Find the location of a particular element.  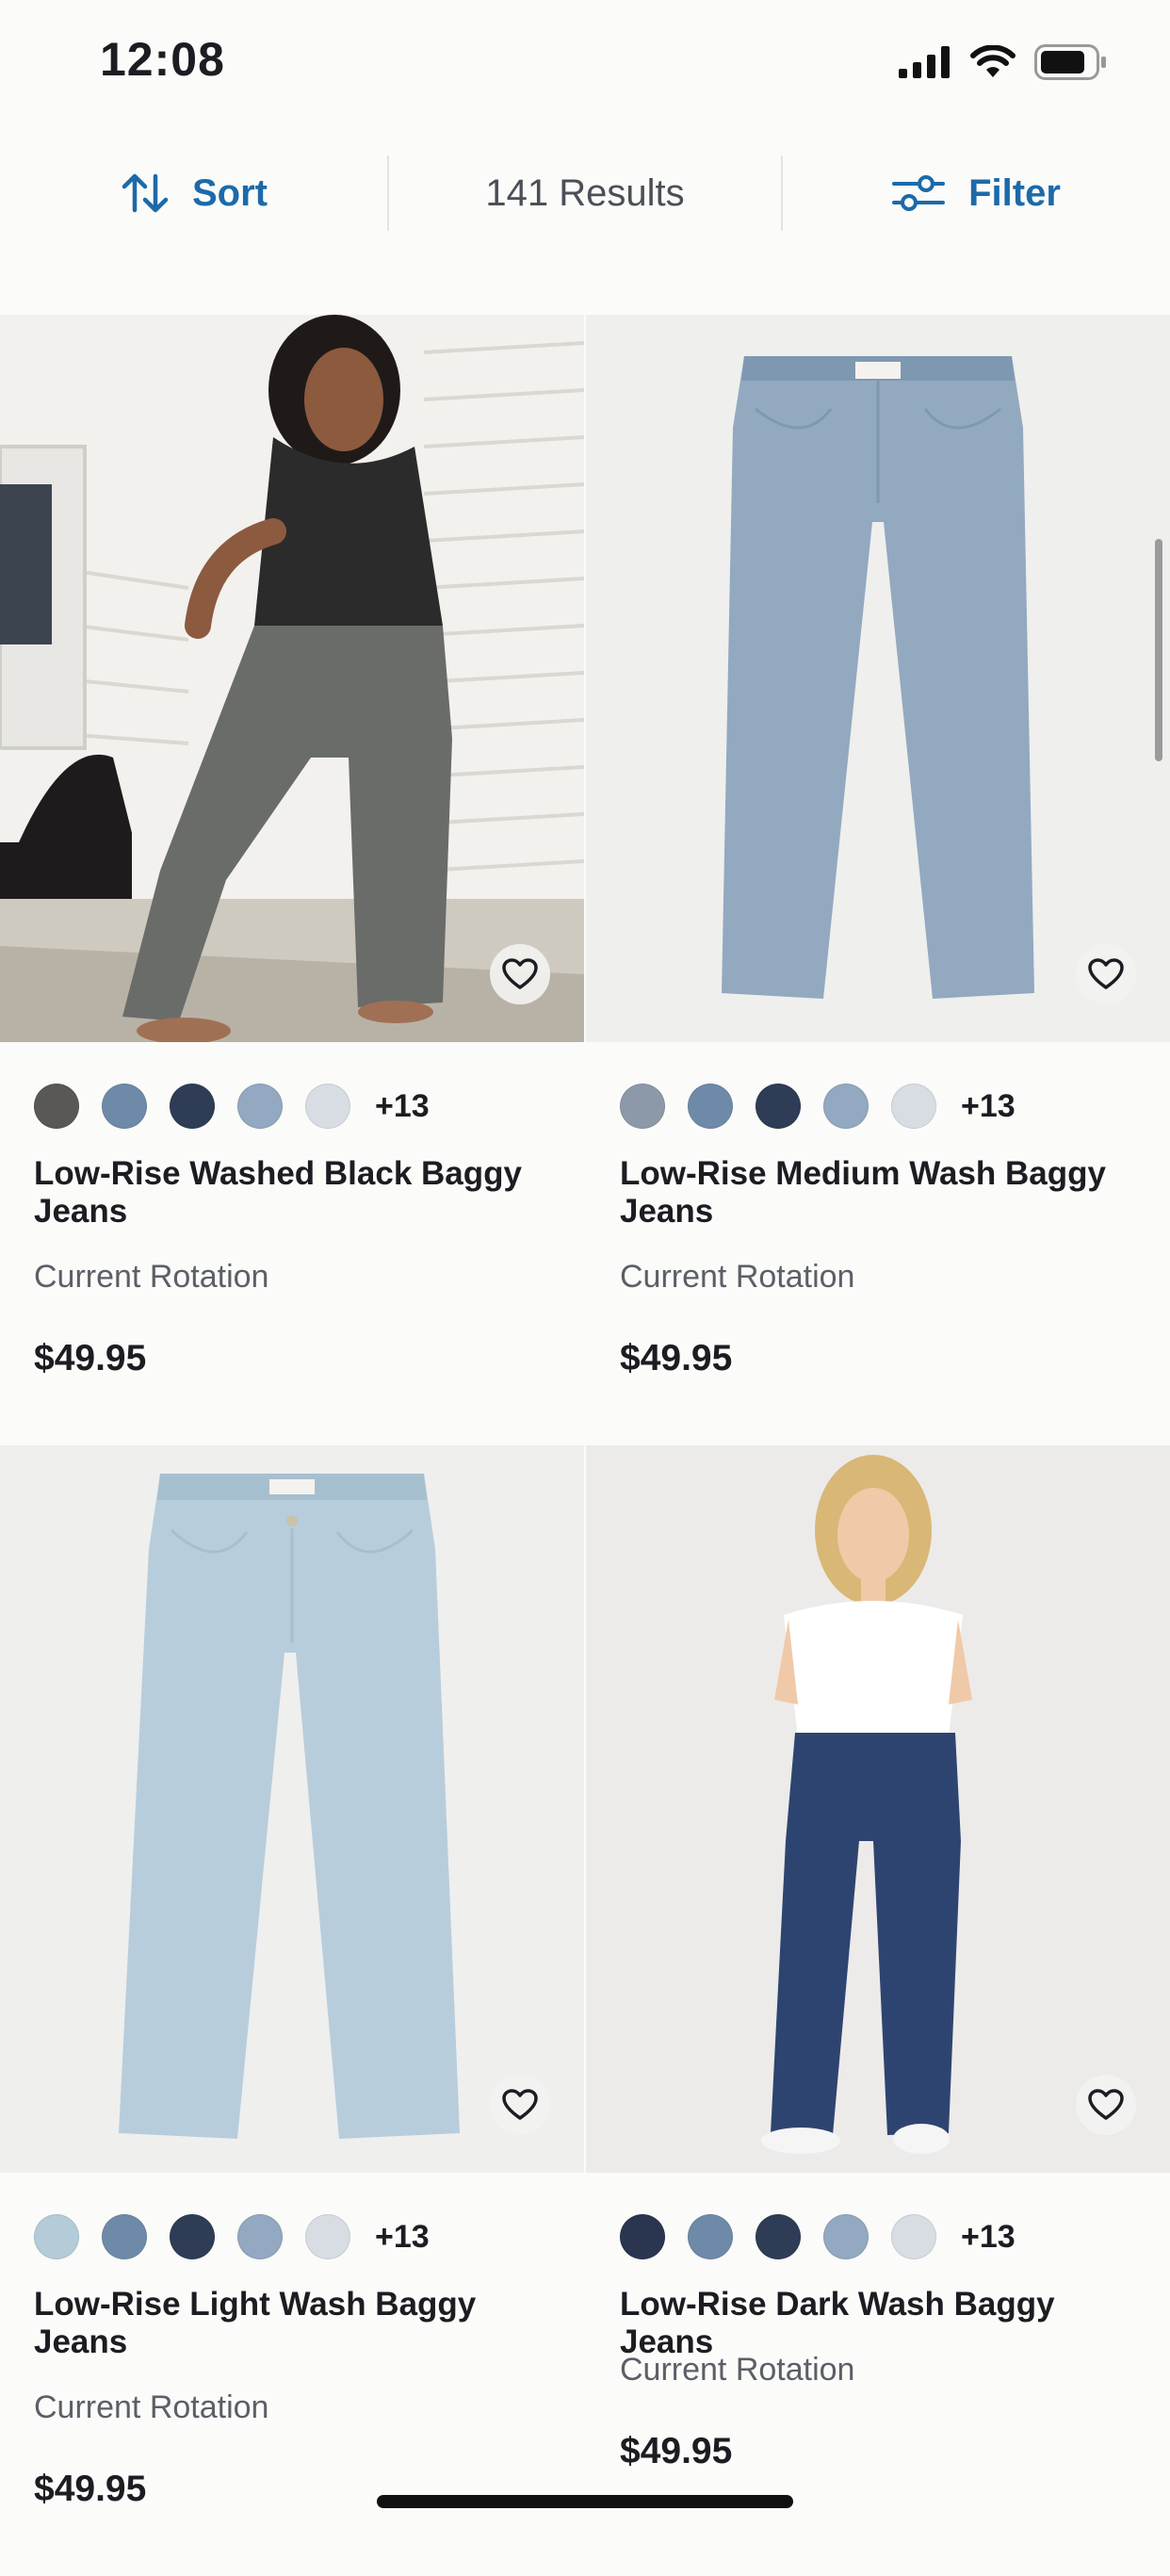

home-indicator is located at coordinates (585, 2501).